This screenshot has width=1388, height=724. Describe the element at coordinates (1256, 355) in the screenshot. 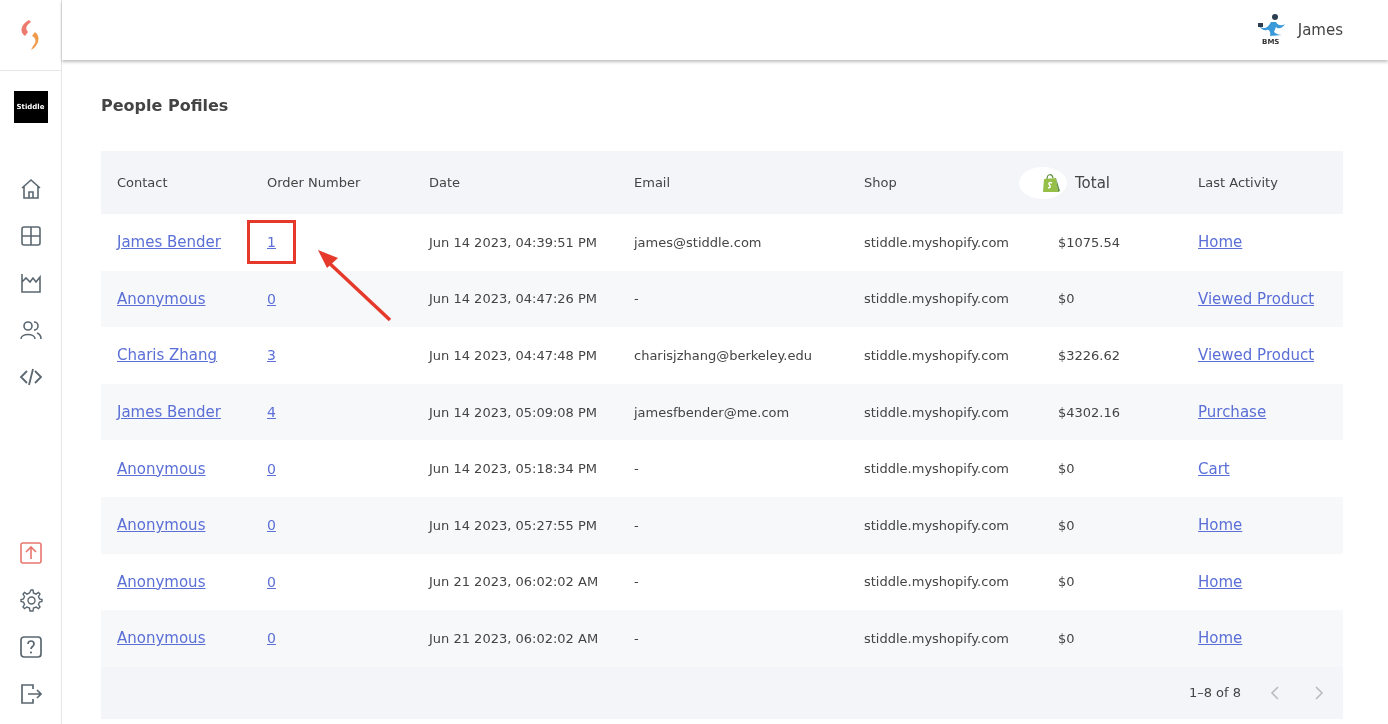

I see `activity-link: Viewed Product` at that location.